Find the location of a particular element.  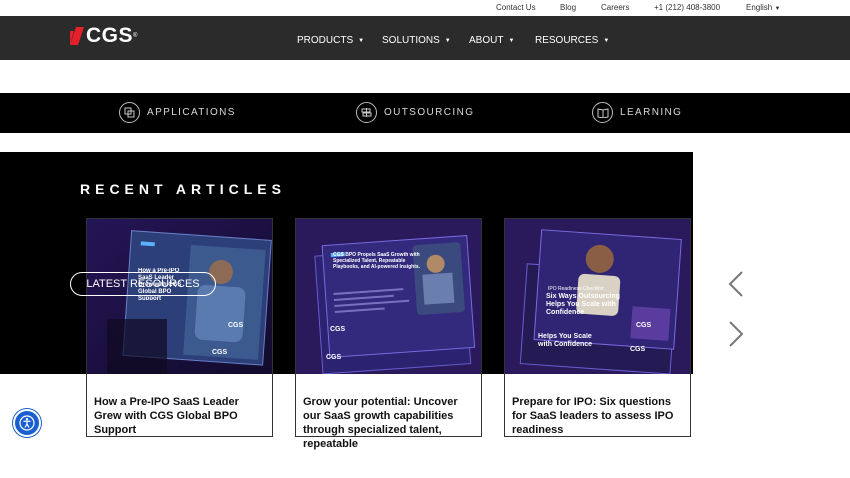

category-applications: APPLICATIONS is located at coordinates (177, 112).